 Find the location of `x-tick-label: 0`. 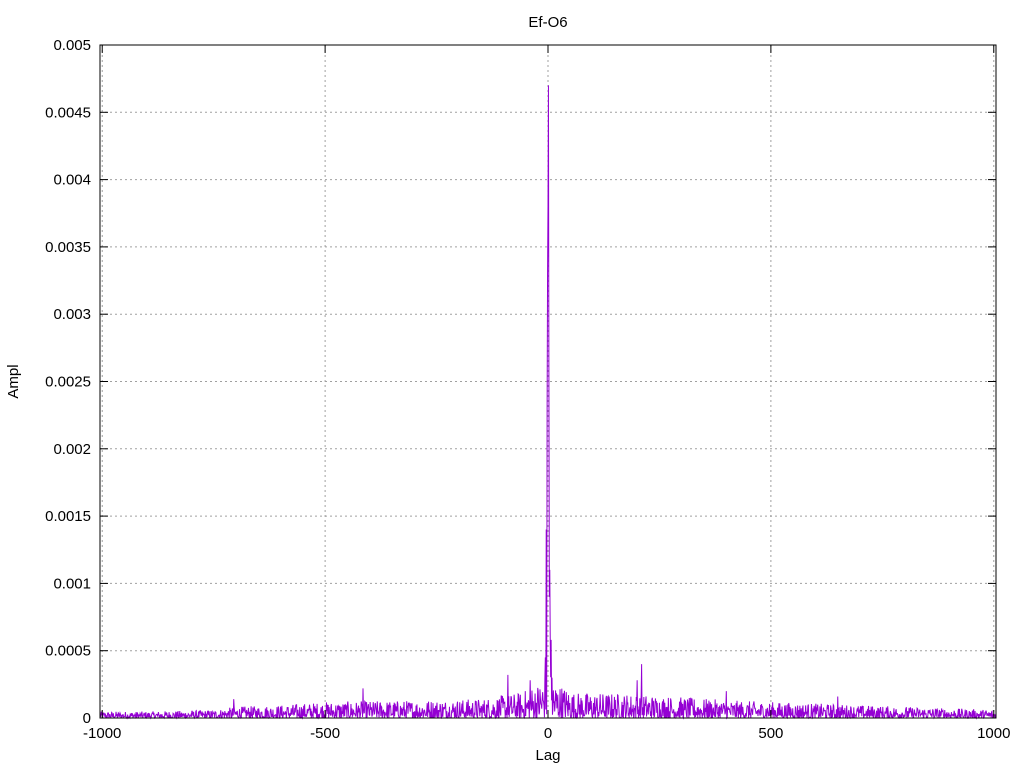

x-tick-label: 0 is located at coordinates (548, 733).